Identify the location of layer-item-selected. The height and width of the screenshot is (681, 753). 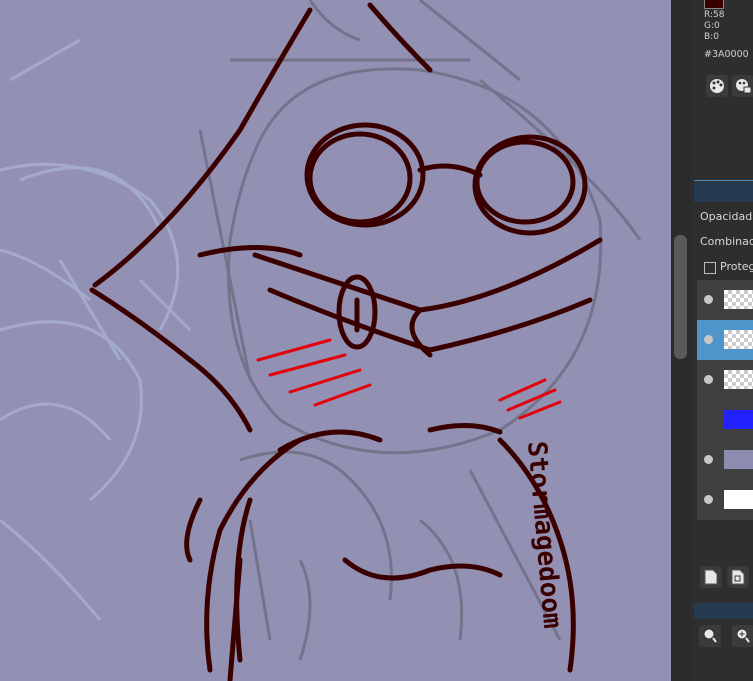
(725, 340).